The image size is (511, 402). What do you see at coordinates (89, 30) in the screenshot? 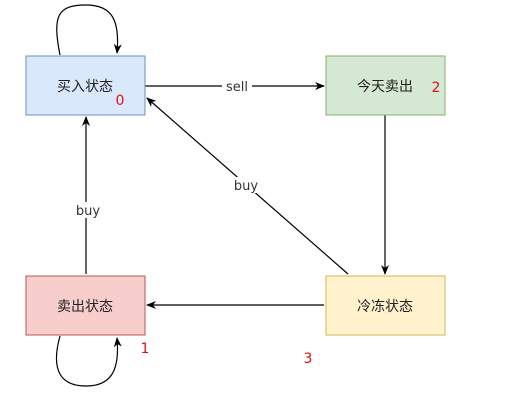
I see `edge-buy-self-loop` at bounding box center [89, 30].